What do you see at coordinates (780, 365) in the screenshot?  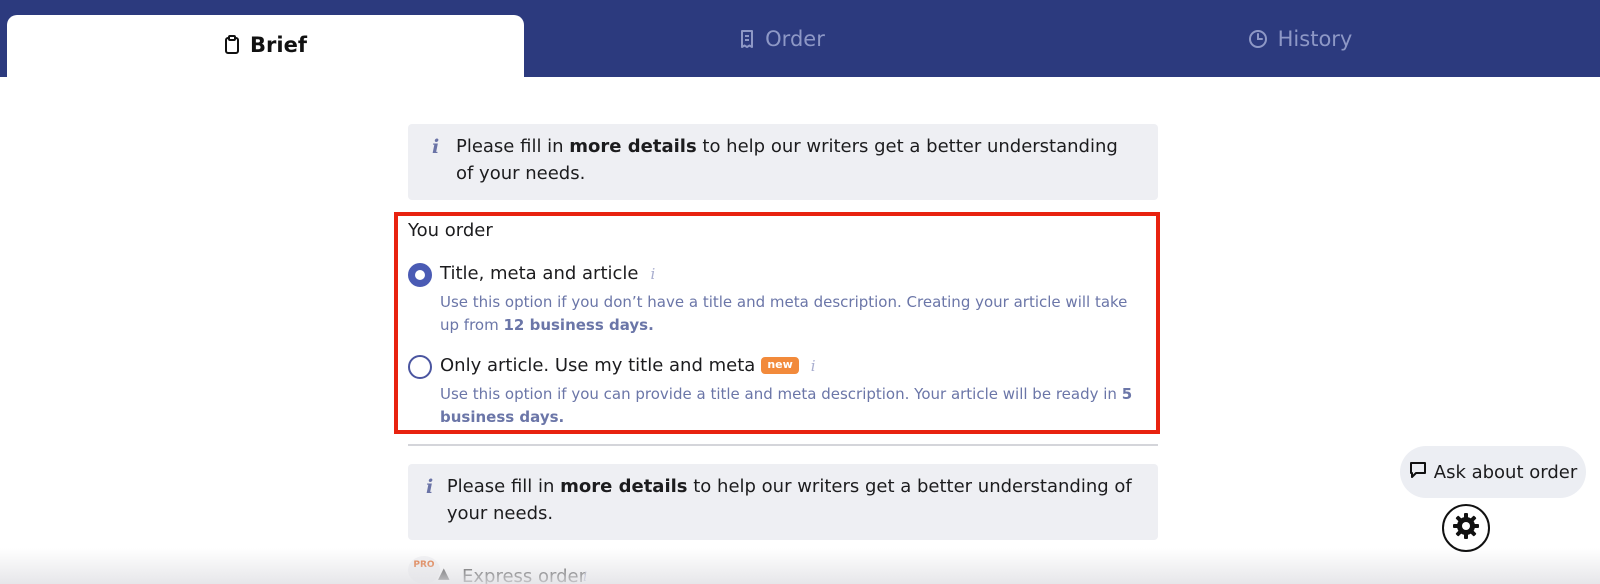 I see `new-badge: new` at bounding box center [780, 365].